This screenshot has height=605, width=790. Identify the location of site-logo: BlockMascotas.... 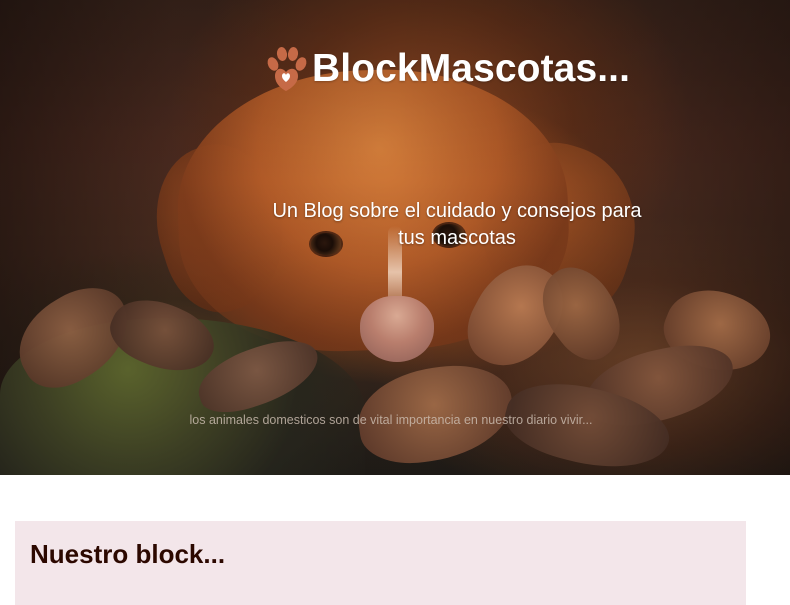
(457, 69).